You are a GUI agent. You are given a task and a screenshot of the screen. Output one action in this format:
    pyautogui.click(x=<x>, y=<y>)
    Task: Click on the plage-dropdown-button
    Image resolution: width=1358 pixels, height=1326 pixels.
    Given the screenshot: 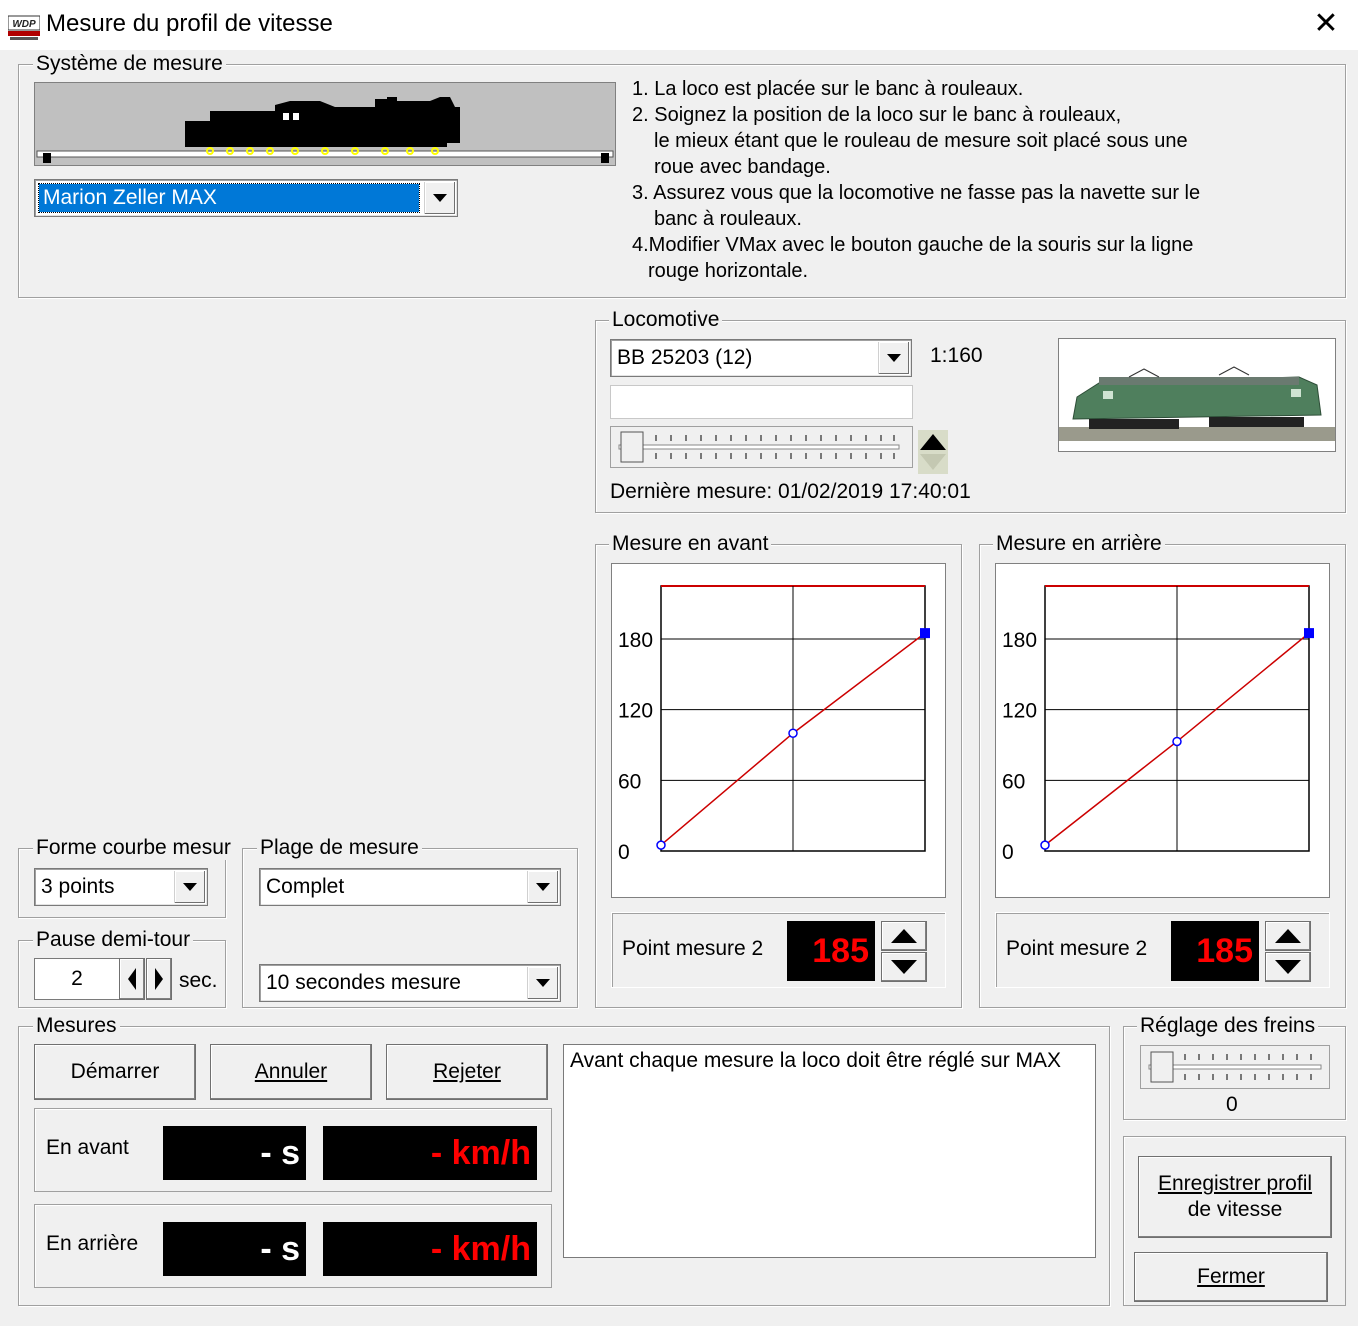 What is the action you would take?
    pyautogui.click(x=542, y=887)
    